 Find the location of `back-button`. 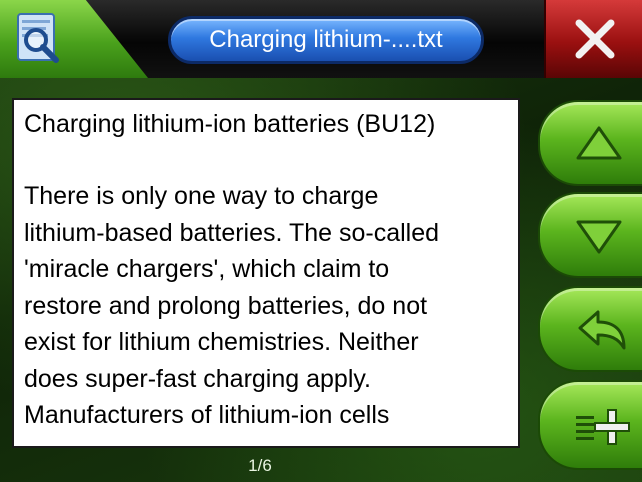

back-button is located at coordinates (590, 329).